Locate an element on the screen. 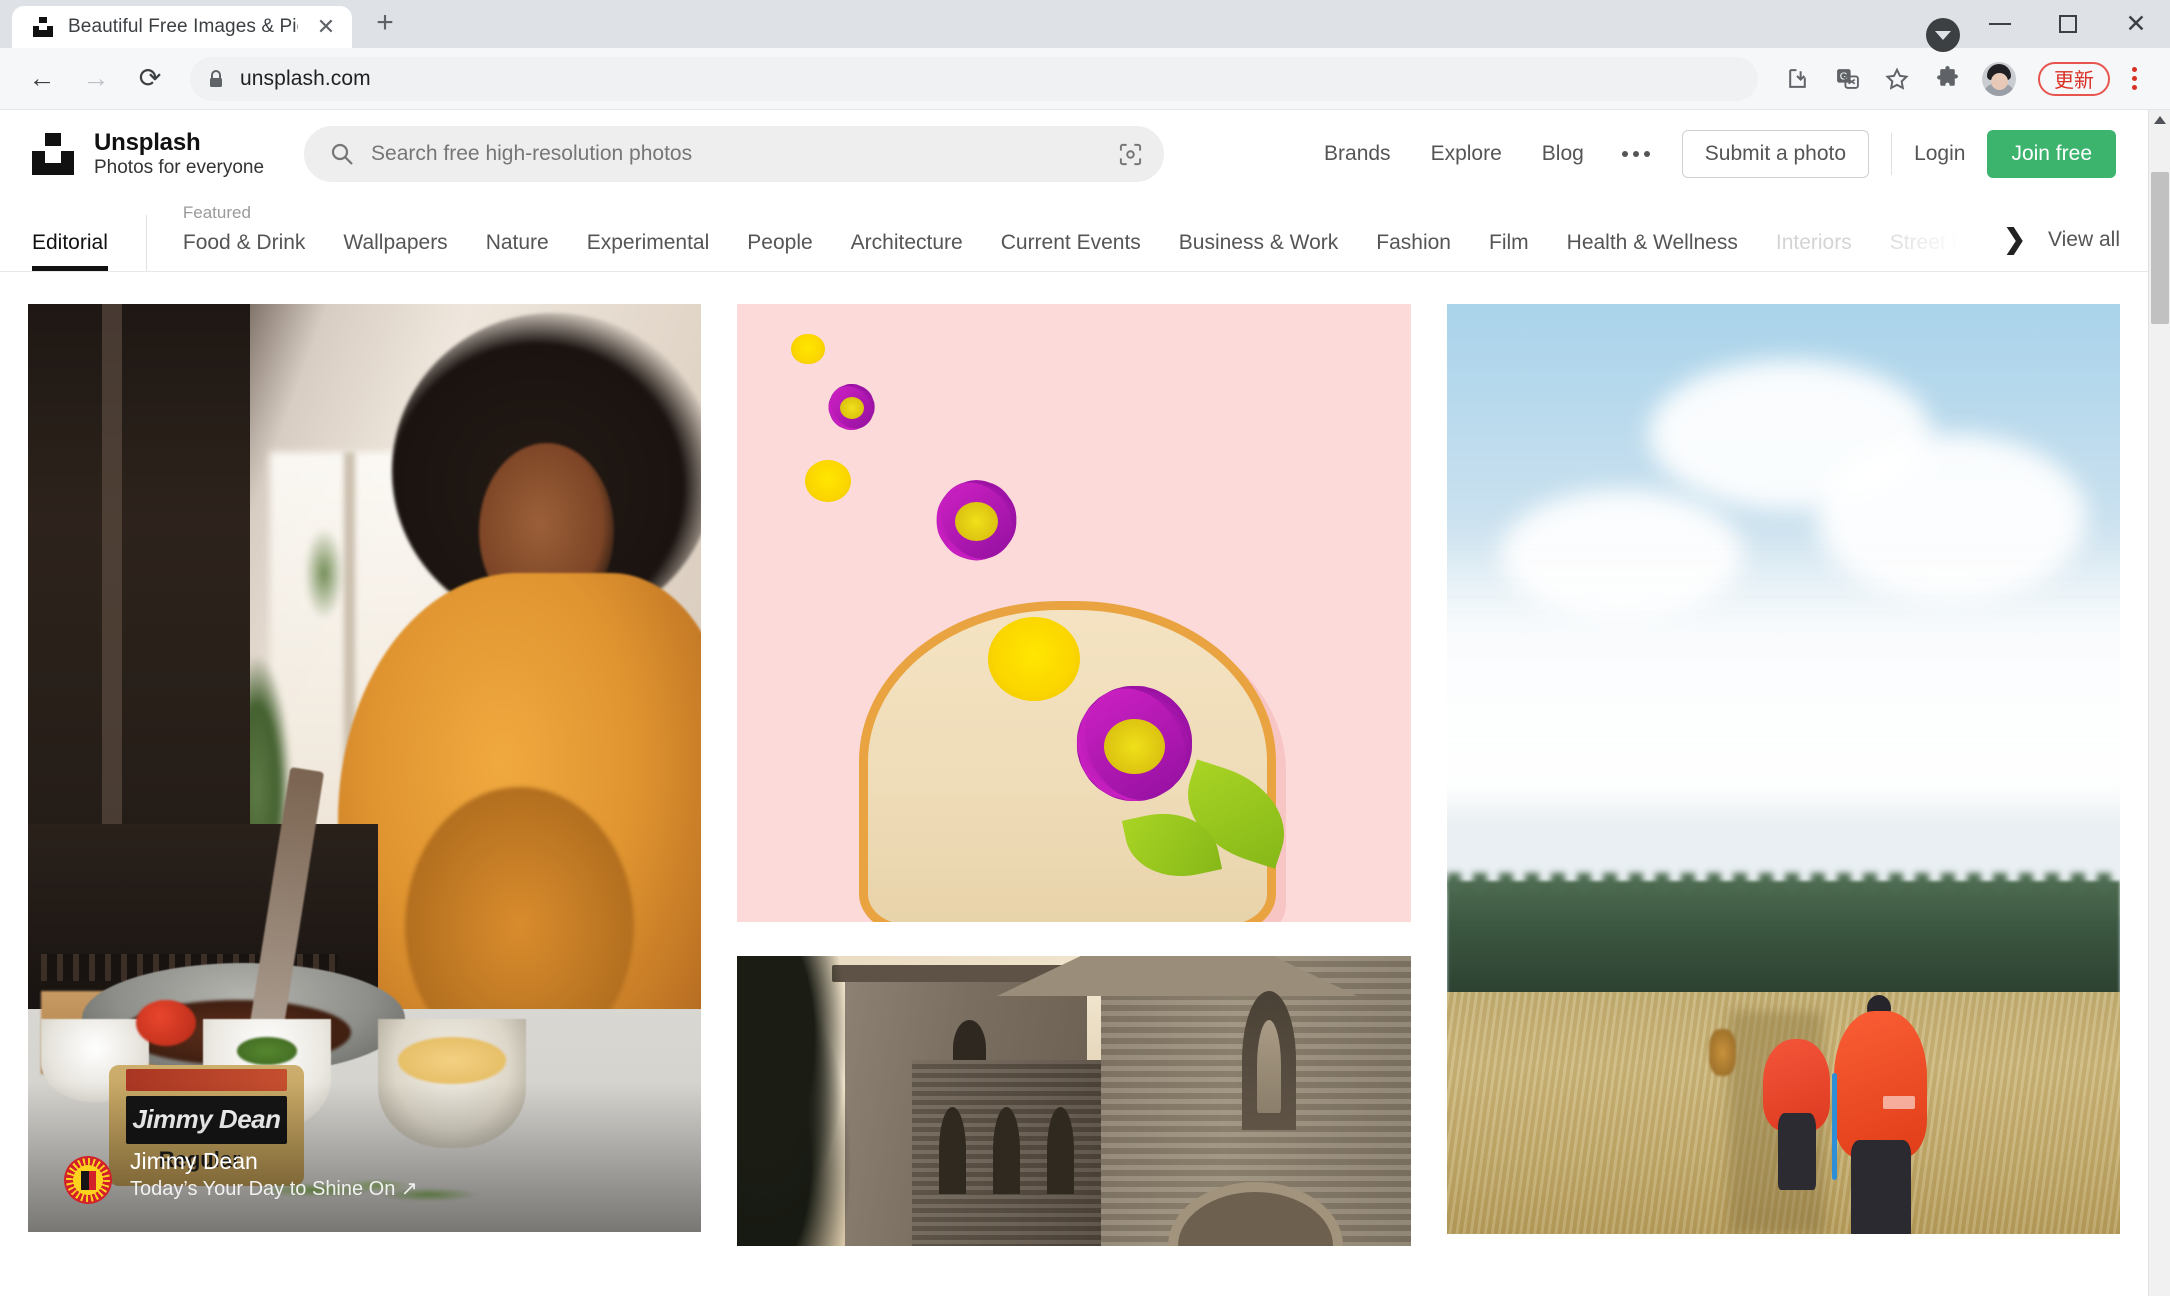 This screenshot has height=1296, width=2170. tab-title: Beautiful Free Images & Pictur is located at coordinates (183, 26).